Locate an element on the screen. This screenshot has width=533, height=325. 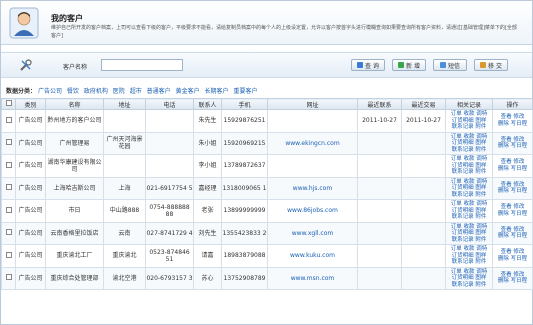
customer-name-input is located at coordinates (142, 65).